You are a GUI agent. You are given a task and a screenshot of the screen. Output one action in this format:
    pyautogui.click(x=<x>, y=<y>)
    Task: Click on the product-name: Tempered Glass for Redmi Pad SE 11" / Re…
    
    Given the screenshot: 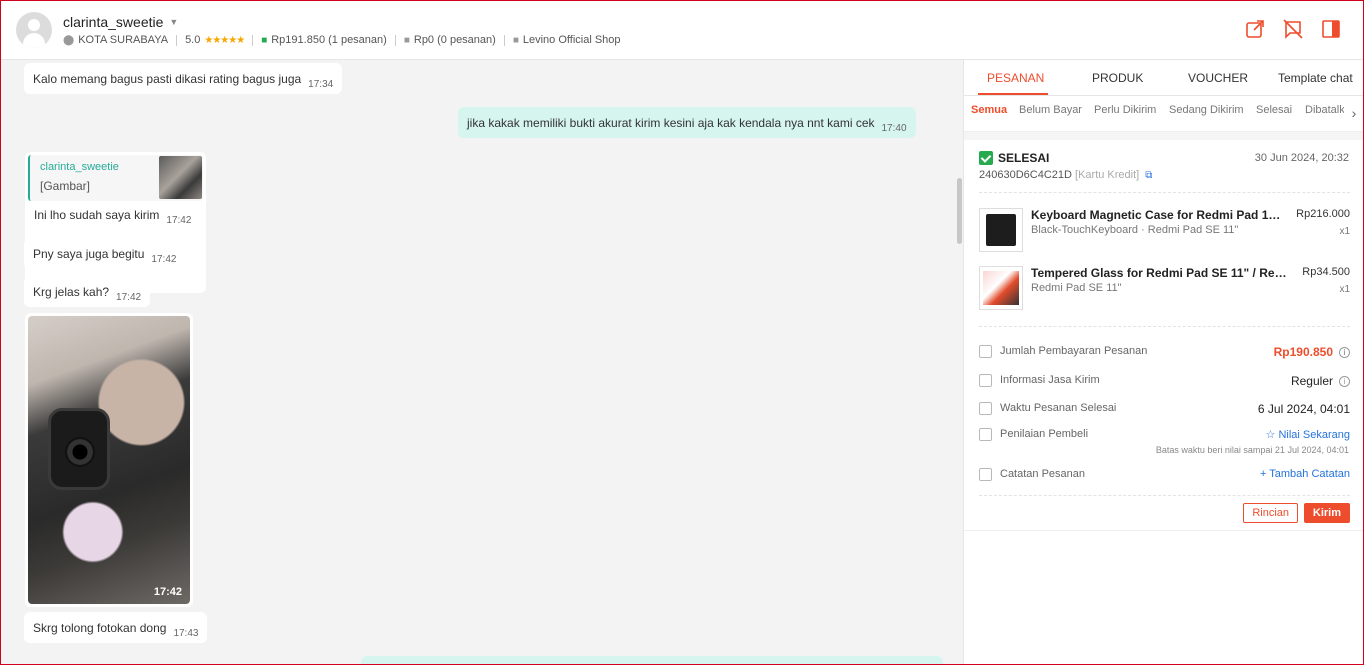 What is the action you would take?
    pyautogui.click(x=1159, y=273)
    